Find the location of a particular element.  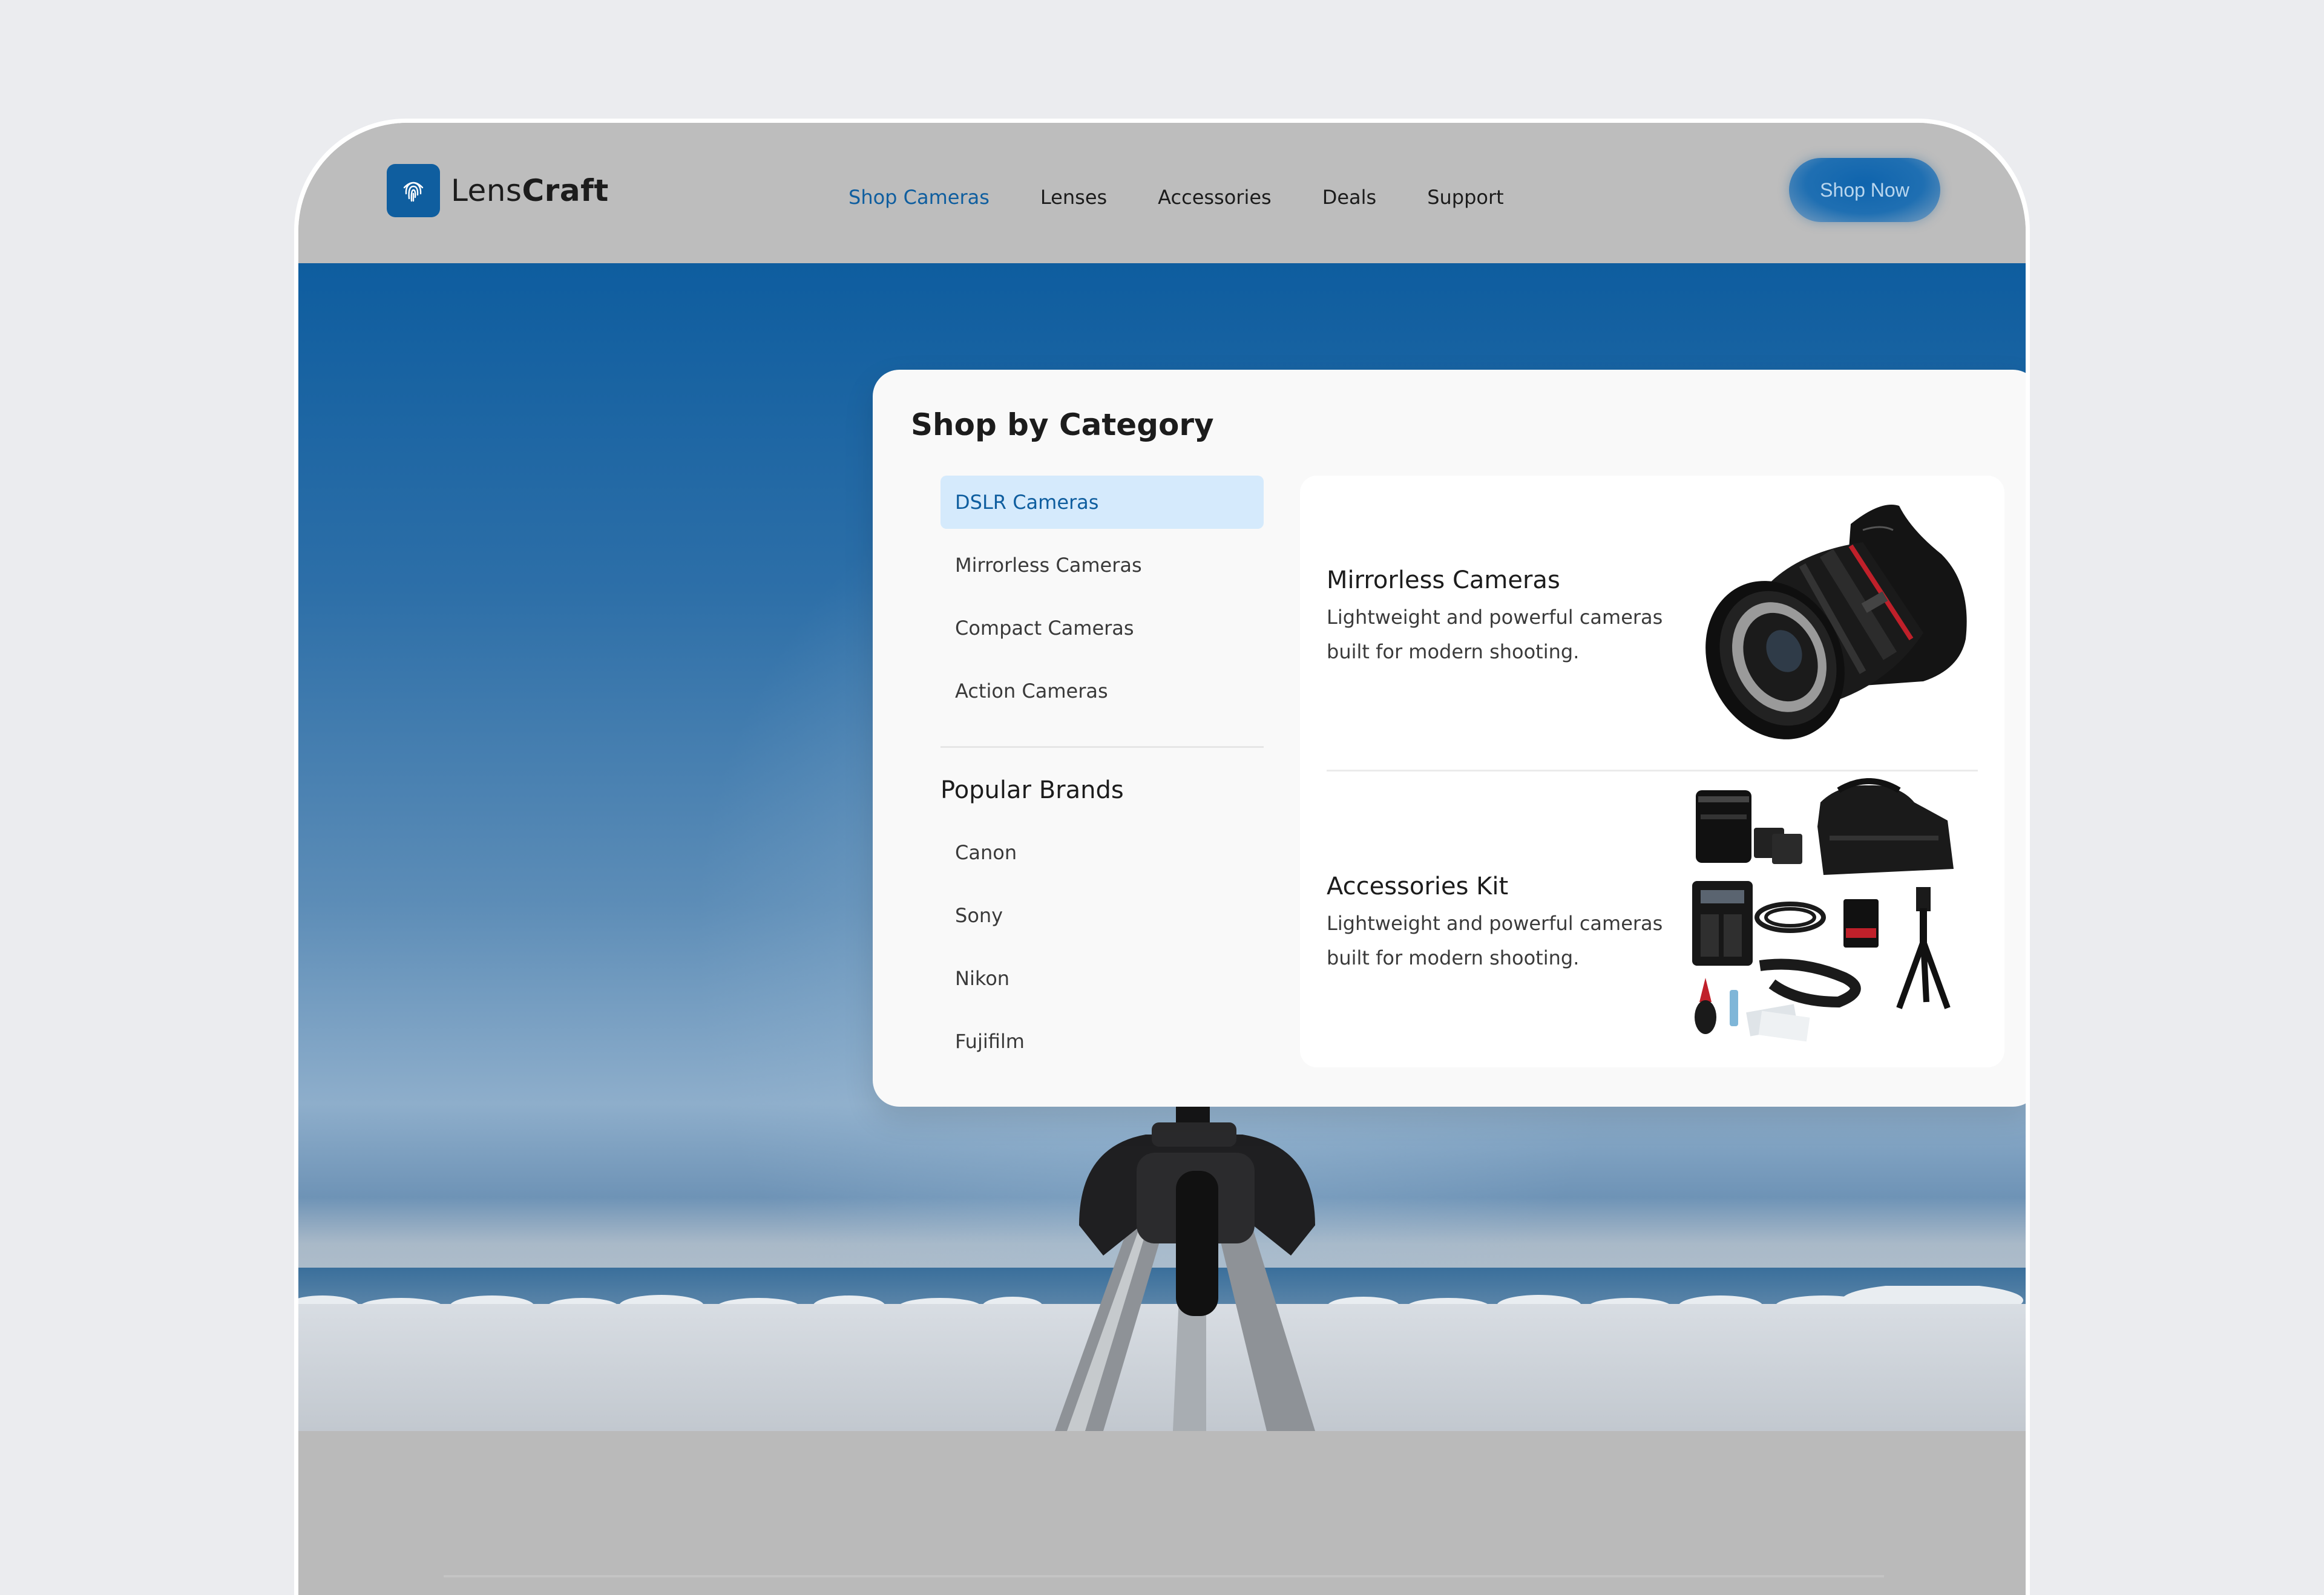

mega-menu-title: Shop by Category is located at coordinates (1062, 425).